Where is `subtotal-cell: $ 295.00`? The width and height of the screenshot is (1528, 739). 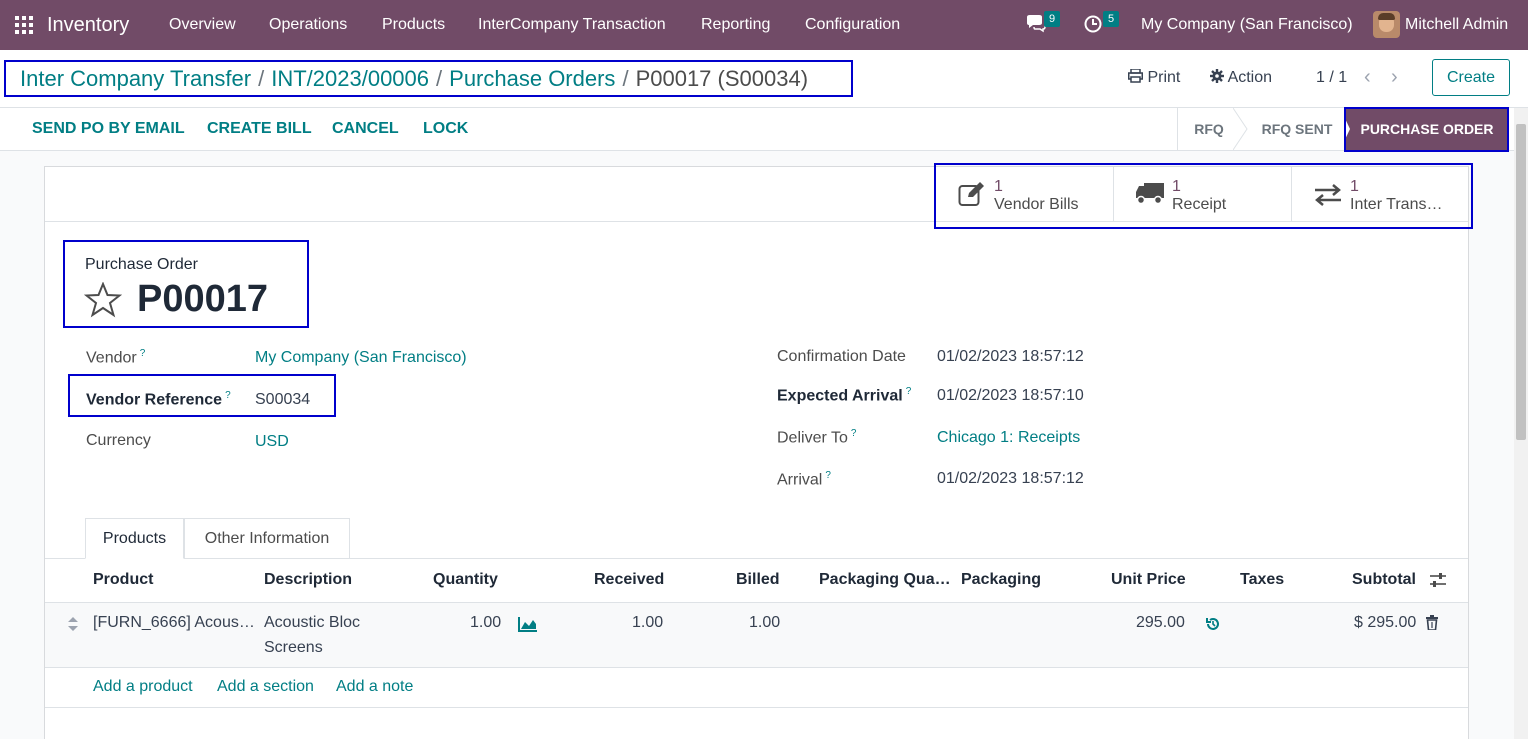
subtotal-cell: $ 295.00 is located at coordinates (1385, 622).